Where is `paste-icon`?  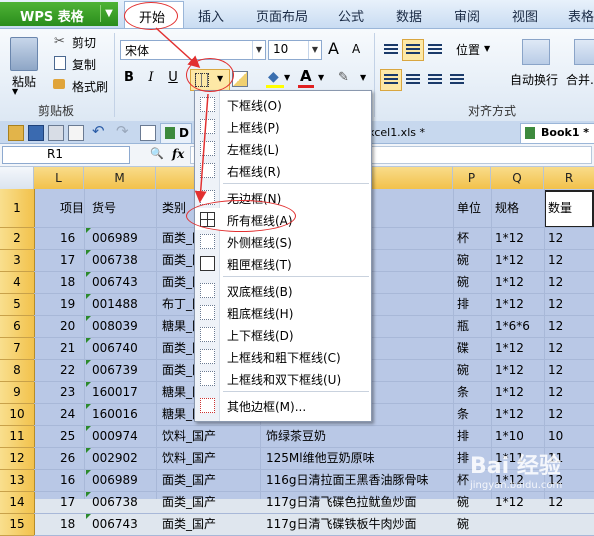 paste-icon is located at coordinates (24, 54).